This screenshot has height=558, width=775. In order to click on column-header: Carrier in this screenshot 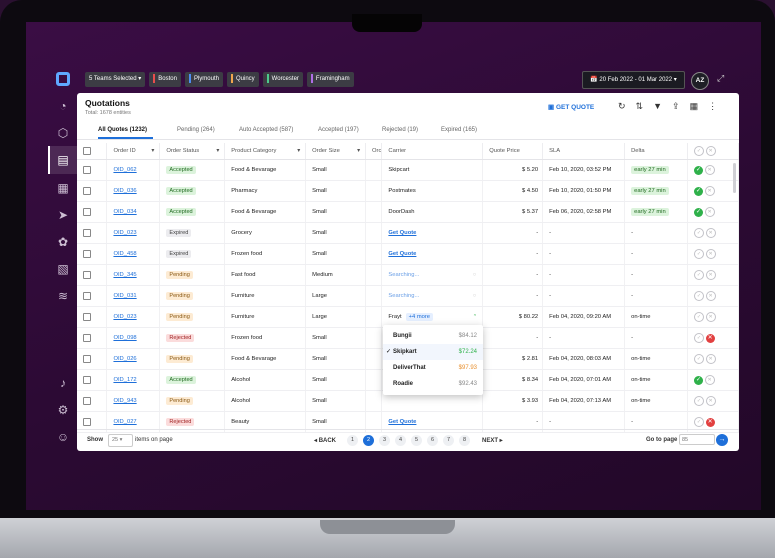, I will do `click(432, 151)`.